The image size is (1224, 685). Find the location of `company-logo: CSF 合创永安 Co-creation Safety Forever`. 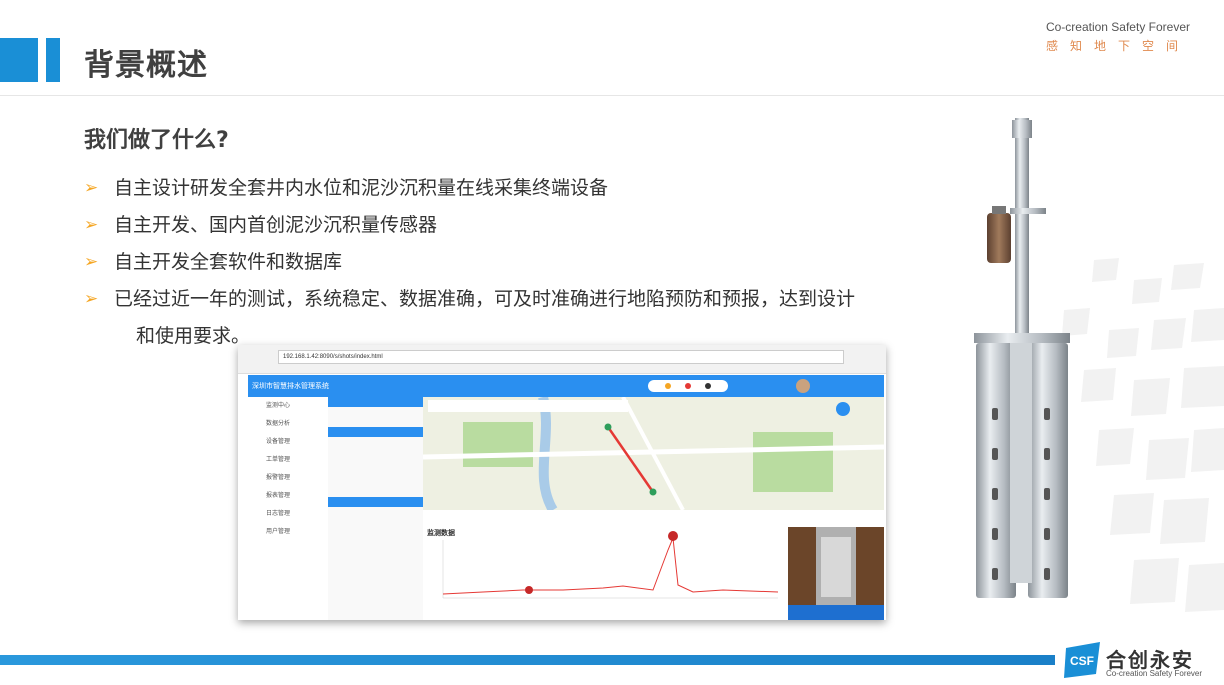

company-logo: CSF 合创永安 Co-creation Safety Forever is located at coordinates (1137, 660).